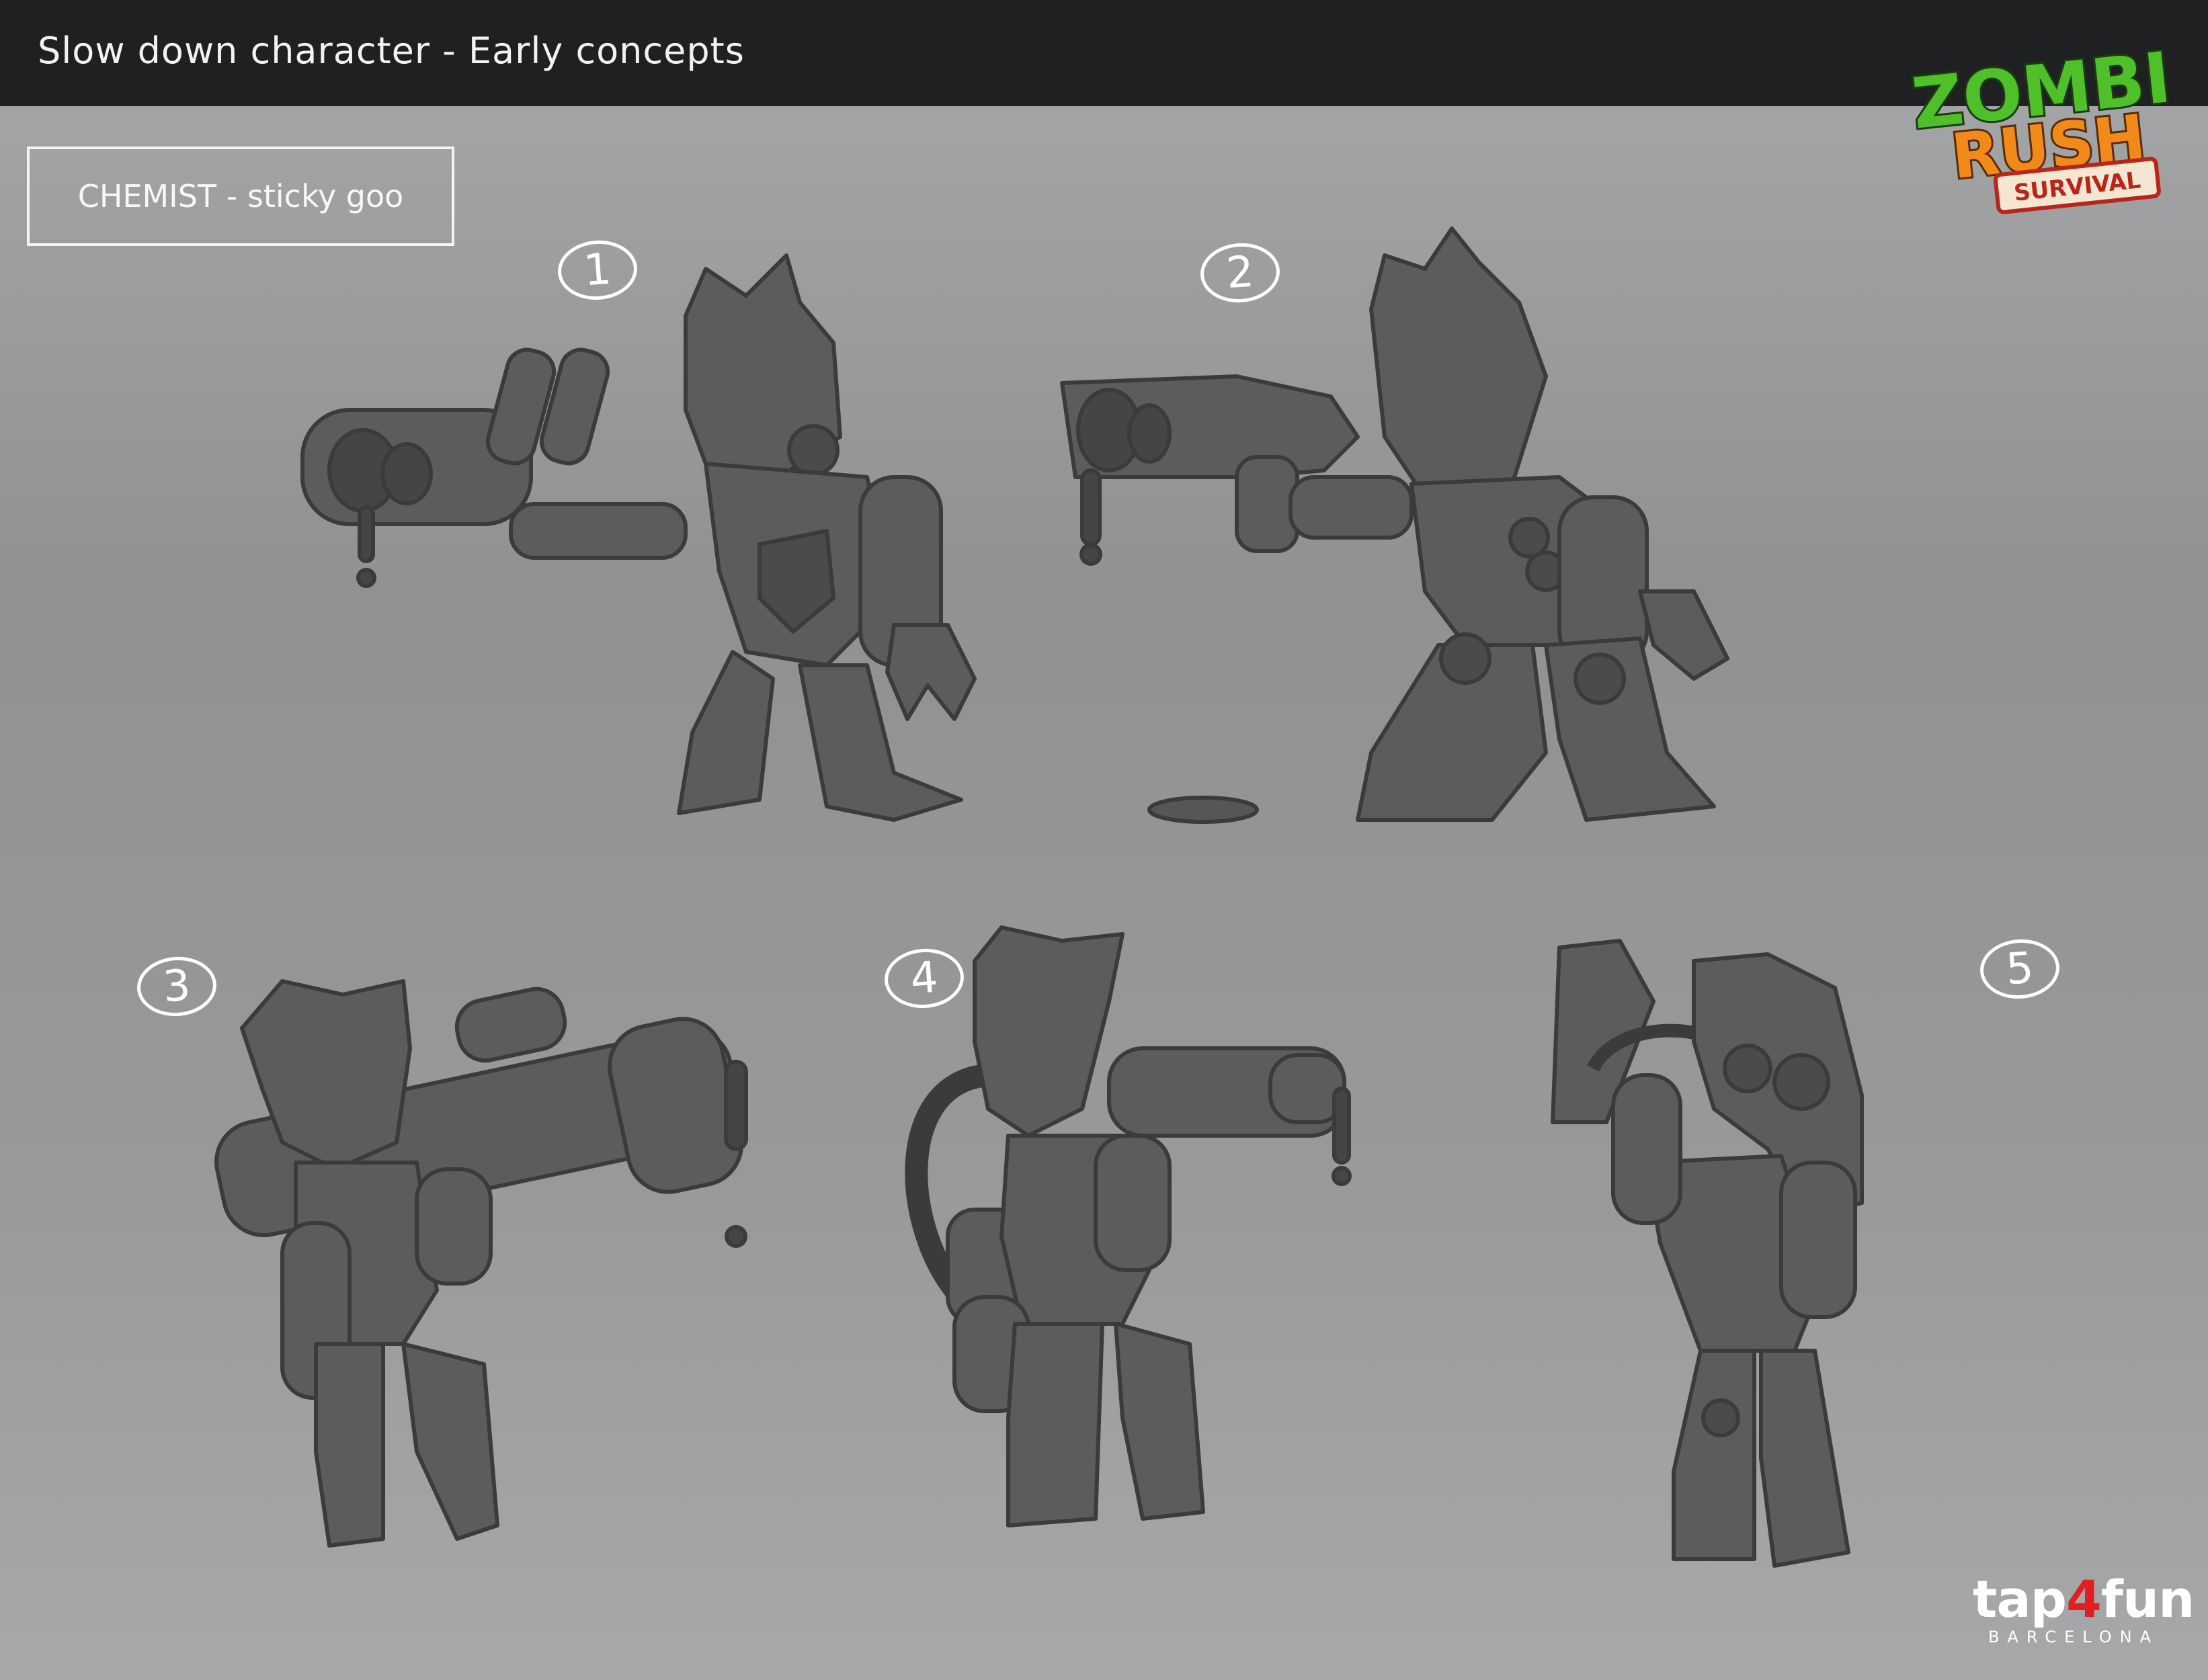 This screenshot has width=2208, height=1680. Describe the element at coordinates (392, 51) in the screenshot. I see `page-title: Slow down character - Early concepts` at that location.